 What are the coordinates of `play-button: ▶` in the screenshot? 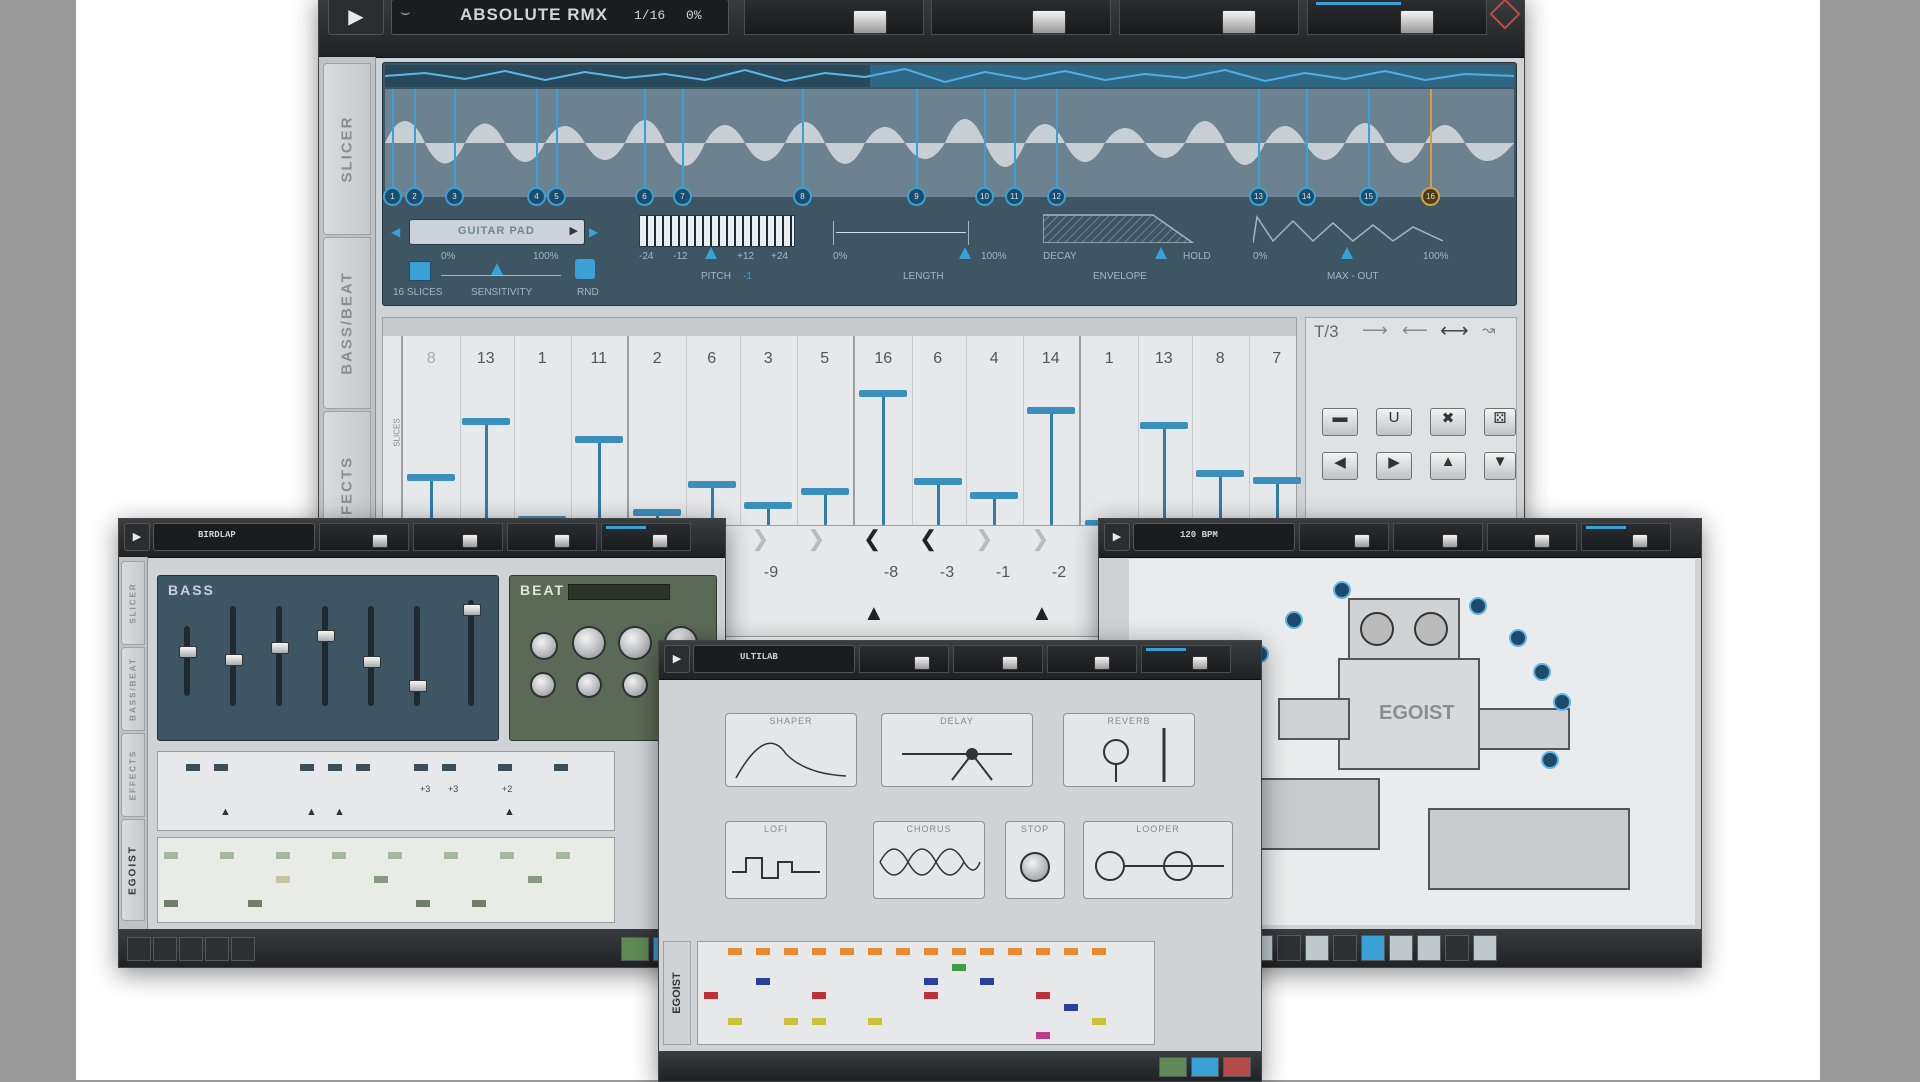 It's located at (356, 17).